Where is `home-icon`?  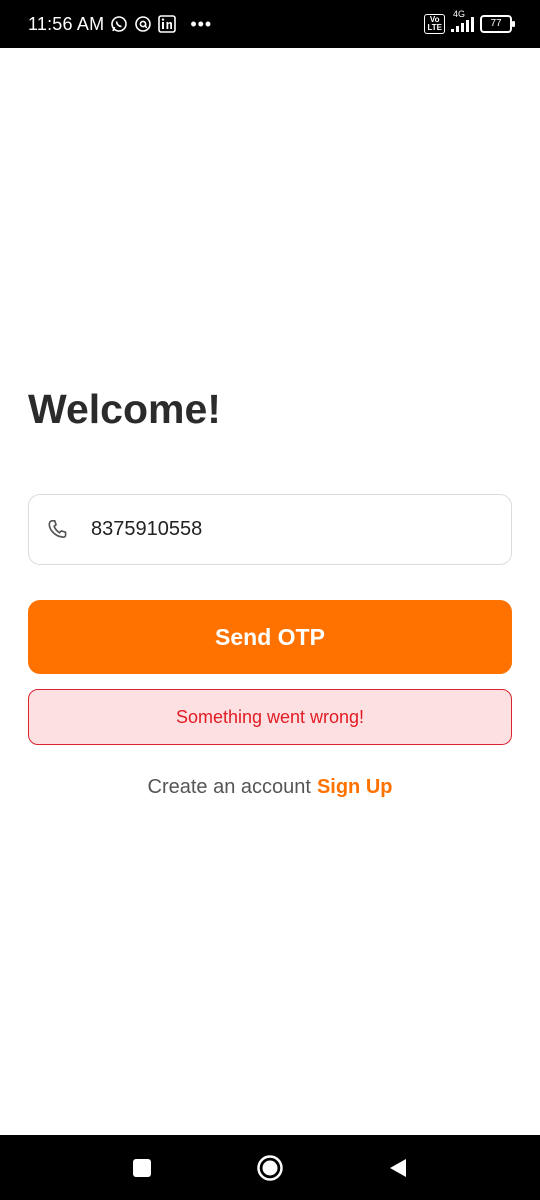 home-icon is located at coordinates (270, 1167).